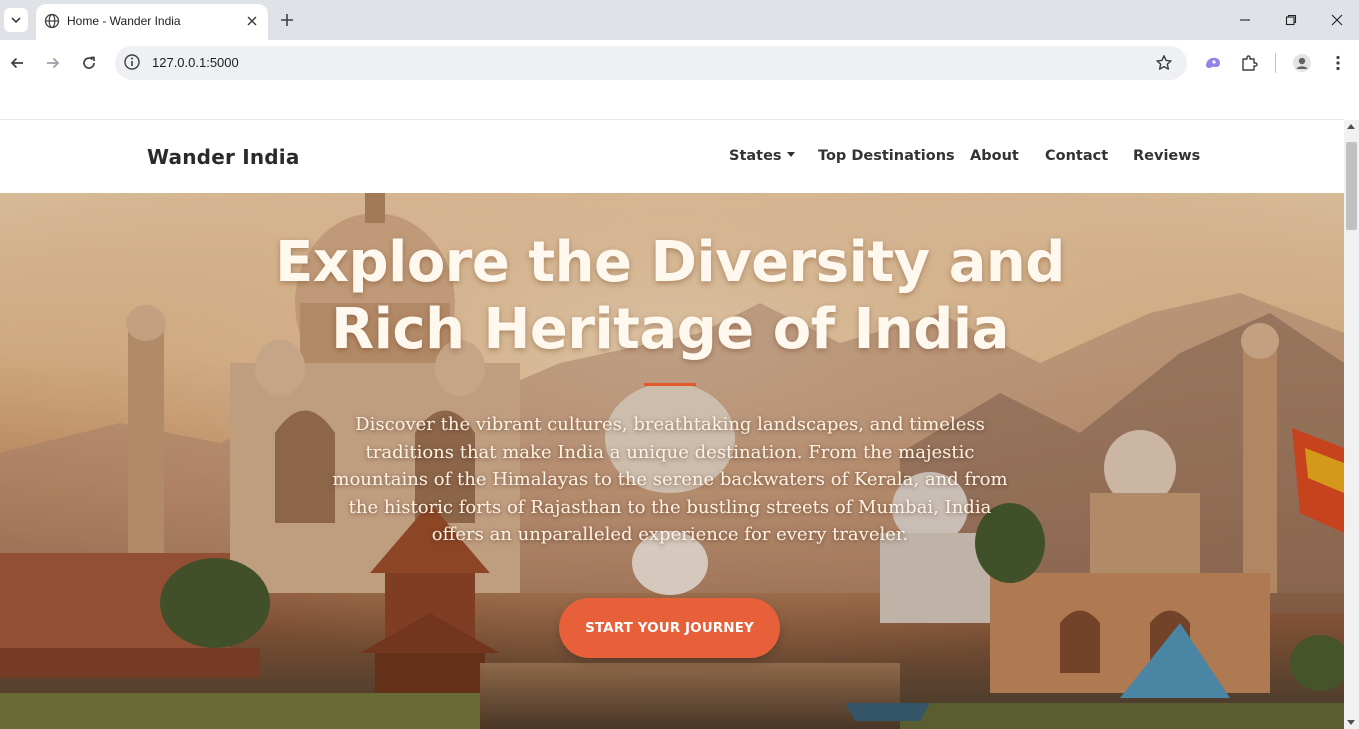 This screenshot has height=729, width=1359. I want to click on globe-icon, so click(52, 23).